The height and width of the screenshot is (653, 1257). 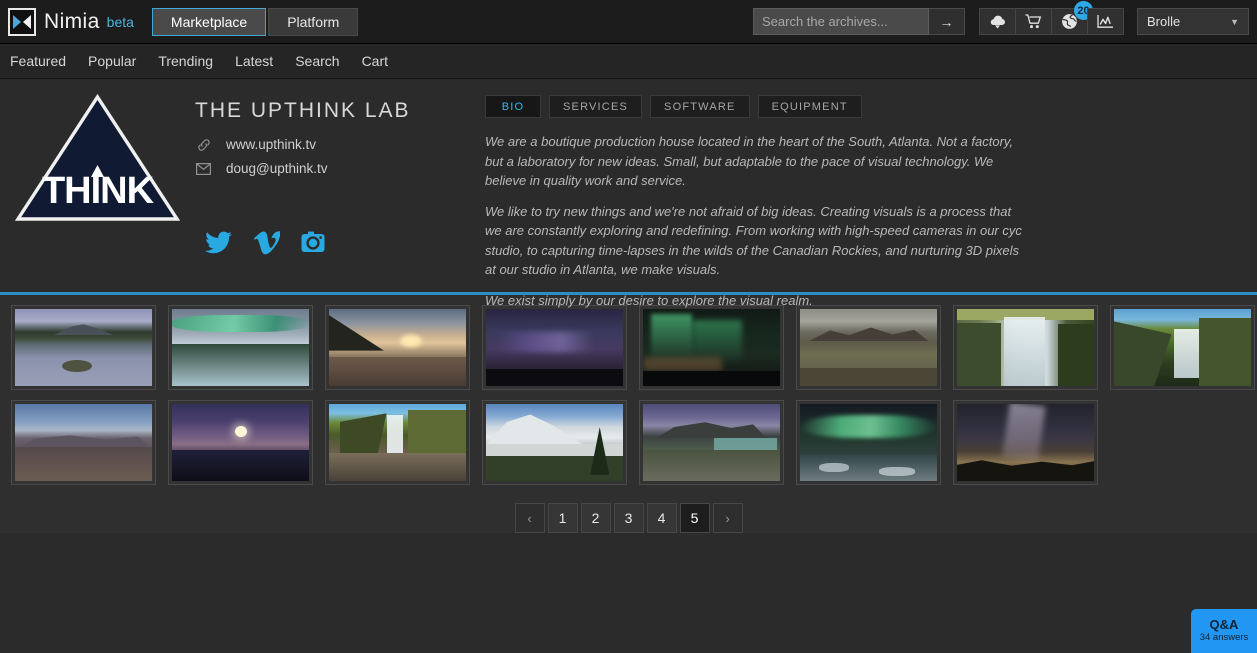 What do you see at coordinates (809, 106) in the screenshot?
I see `tab-equipment: EQUIPMENT` at bounding box center [809, 106].